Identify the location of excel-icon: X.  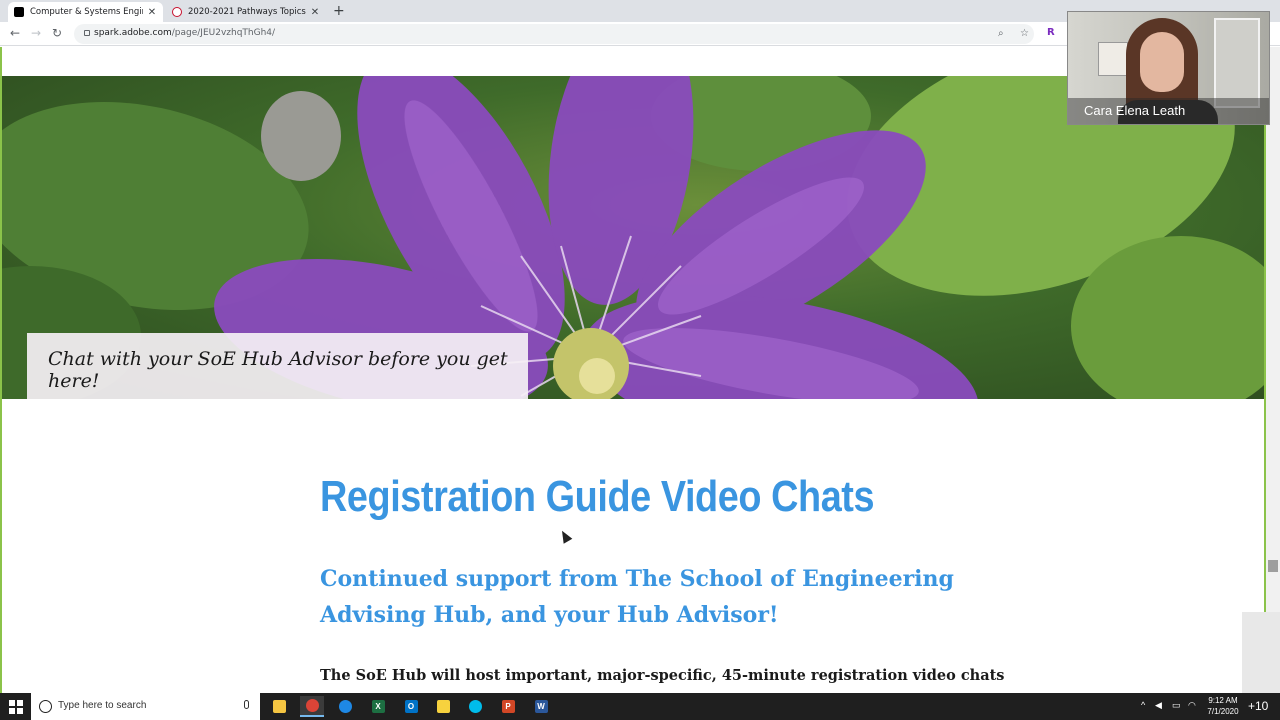
(378, 706).